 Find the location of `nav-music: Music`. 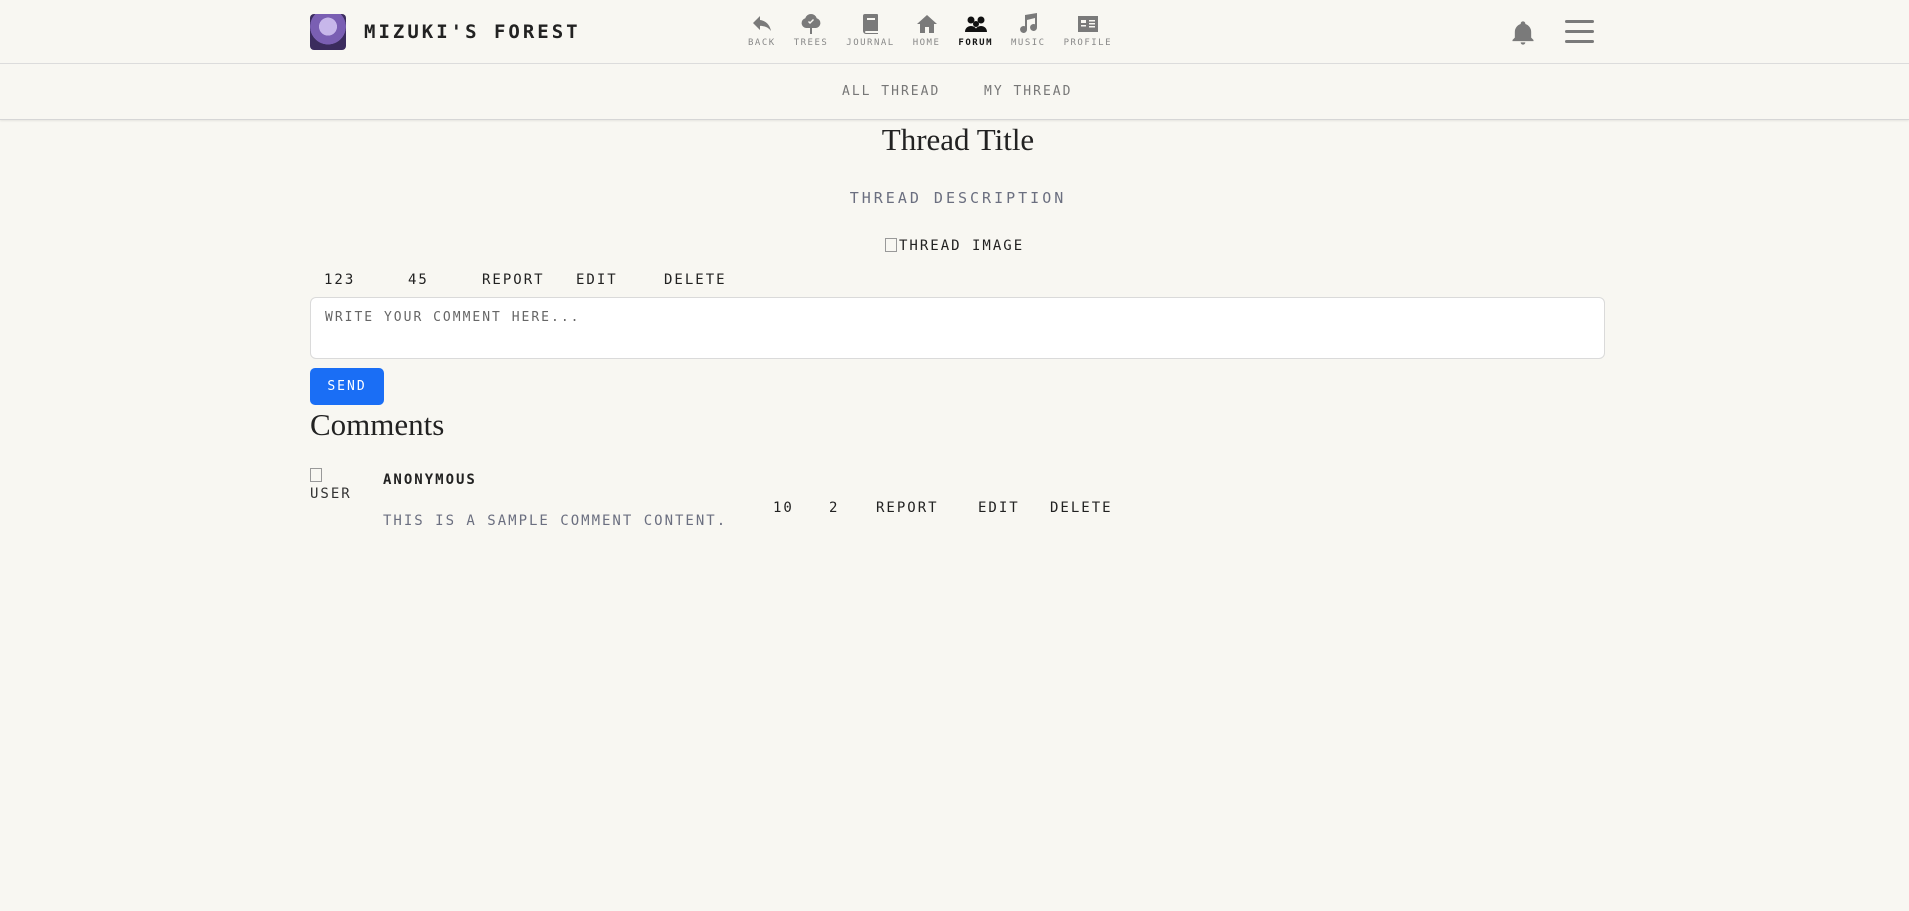

nav-music: Music is located at coordinates (1028, 30).